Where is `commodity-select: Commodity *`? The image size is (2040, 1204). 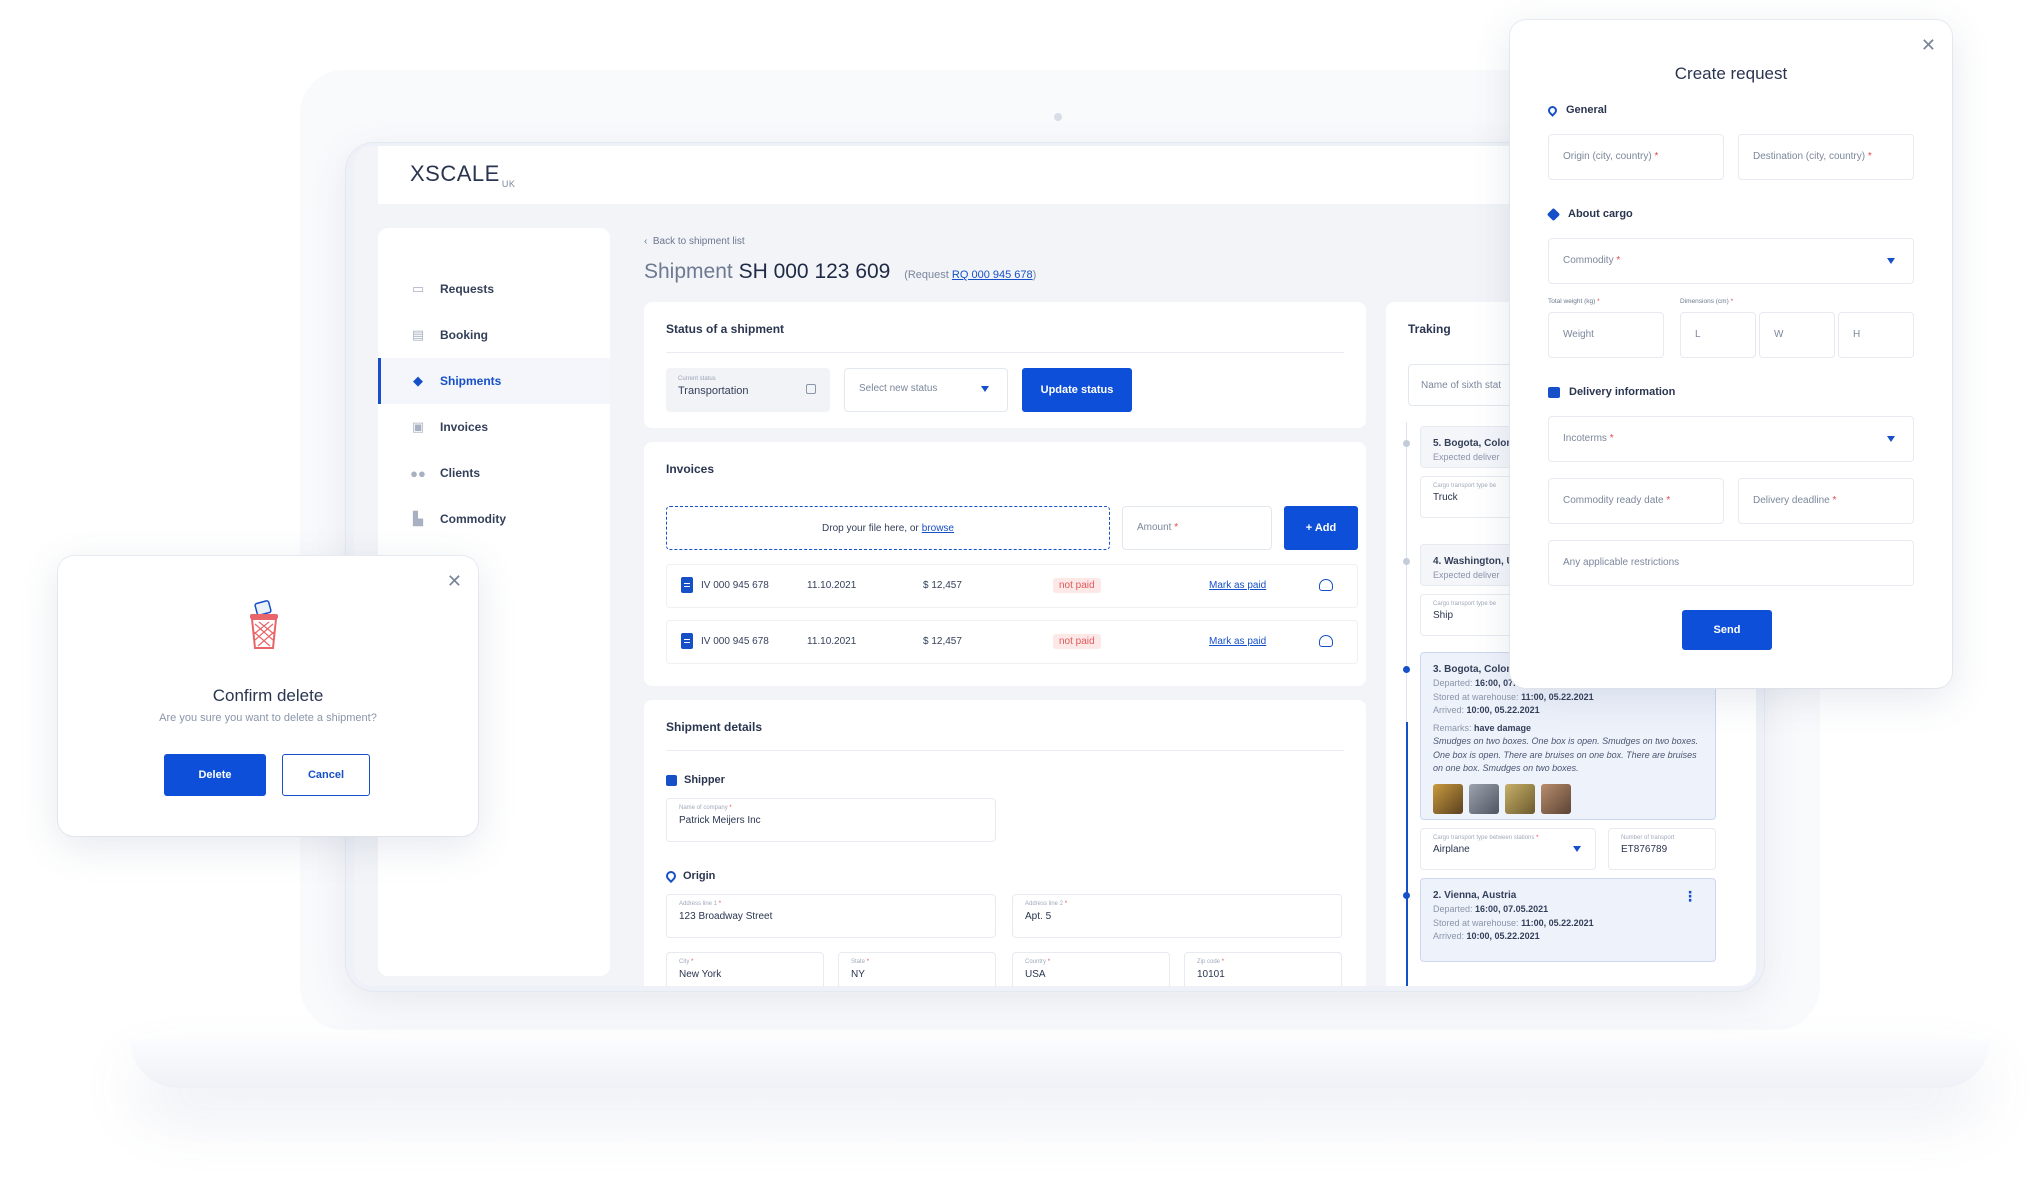 commodity-select: Commodity * is located at coordinates (1731, 261).